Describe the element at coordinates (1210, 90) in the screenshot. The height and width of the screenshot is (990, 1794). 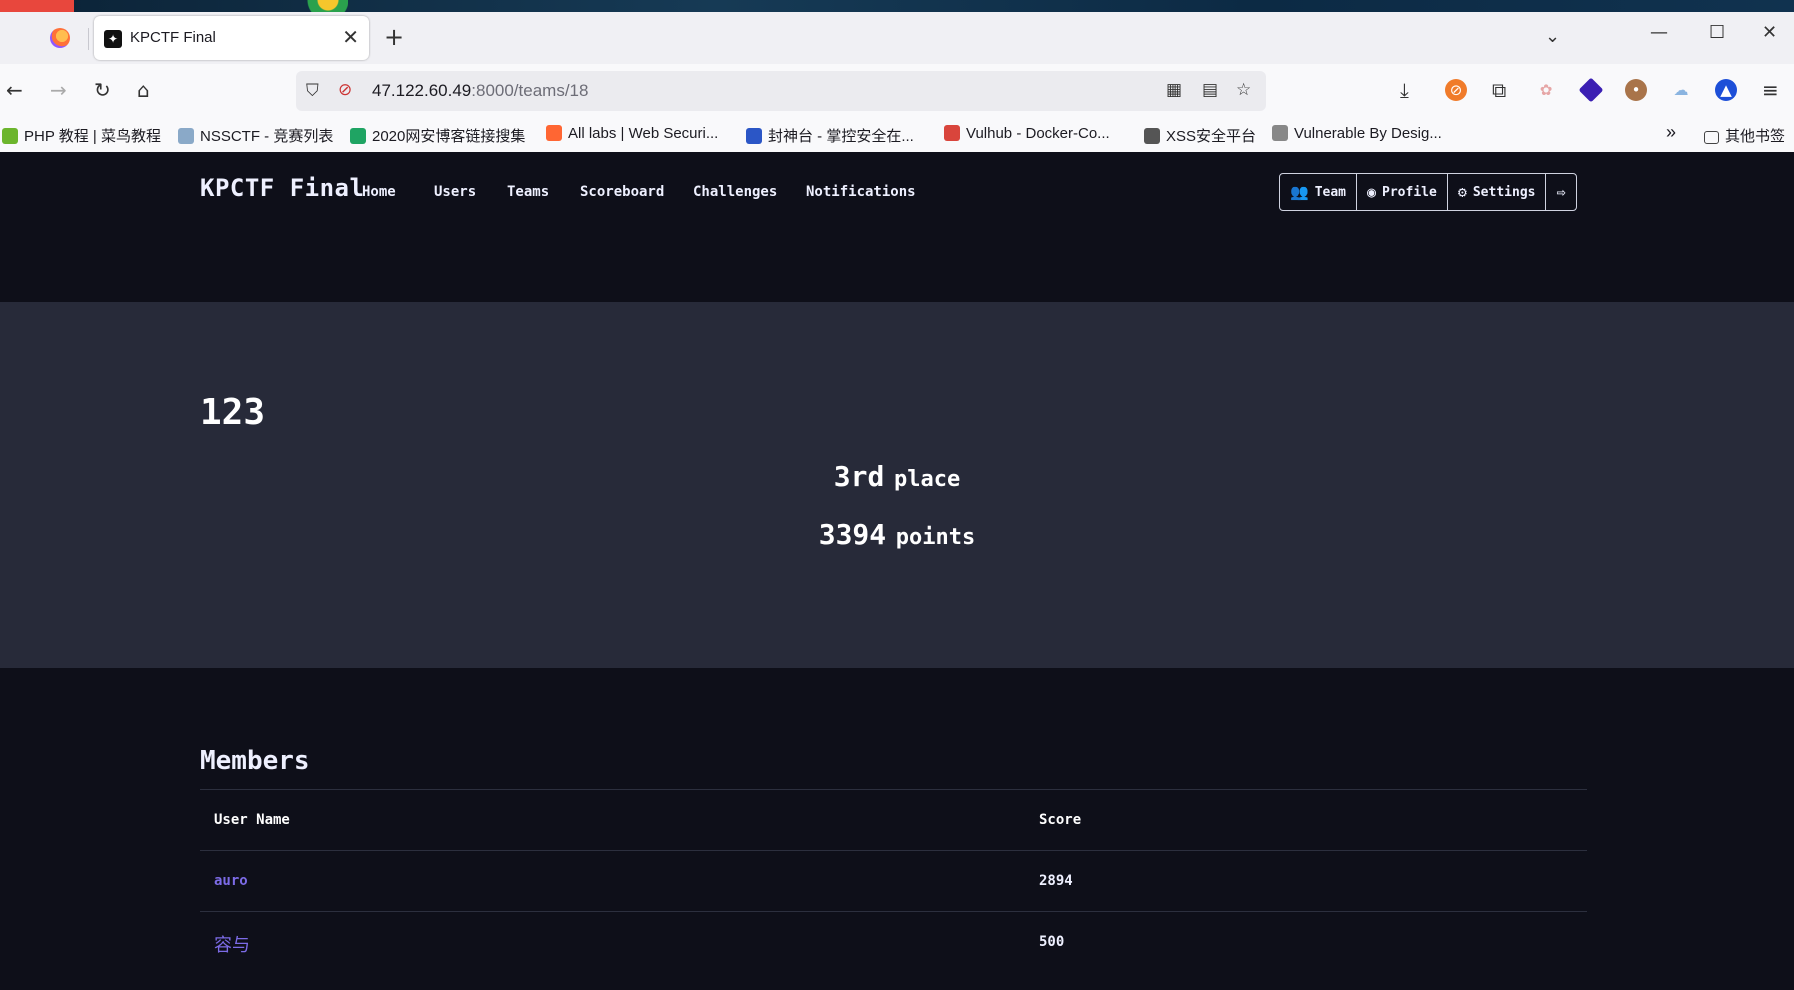
I see `reader-view-icon: ▤` at that location.